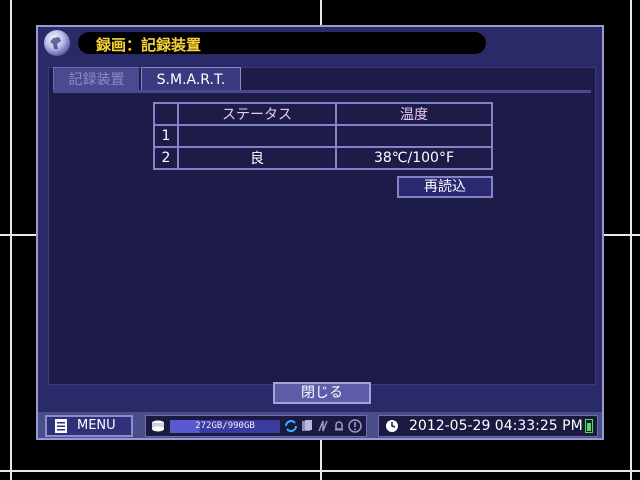 This screenshot has height=480, width=640. What do you see at coordinates (256, 426) in the screenshot?
I see `storage-indicator: 272GB/990GB` at bounding box center [256, 426].